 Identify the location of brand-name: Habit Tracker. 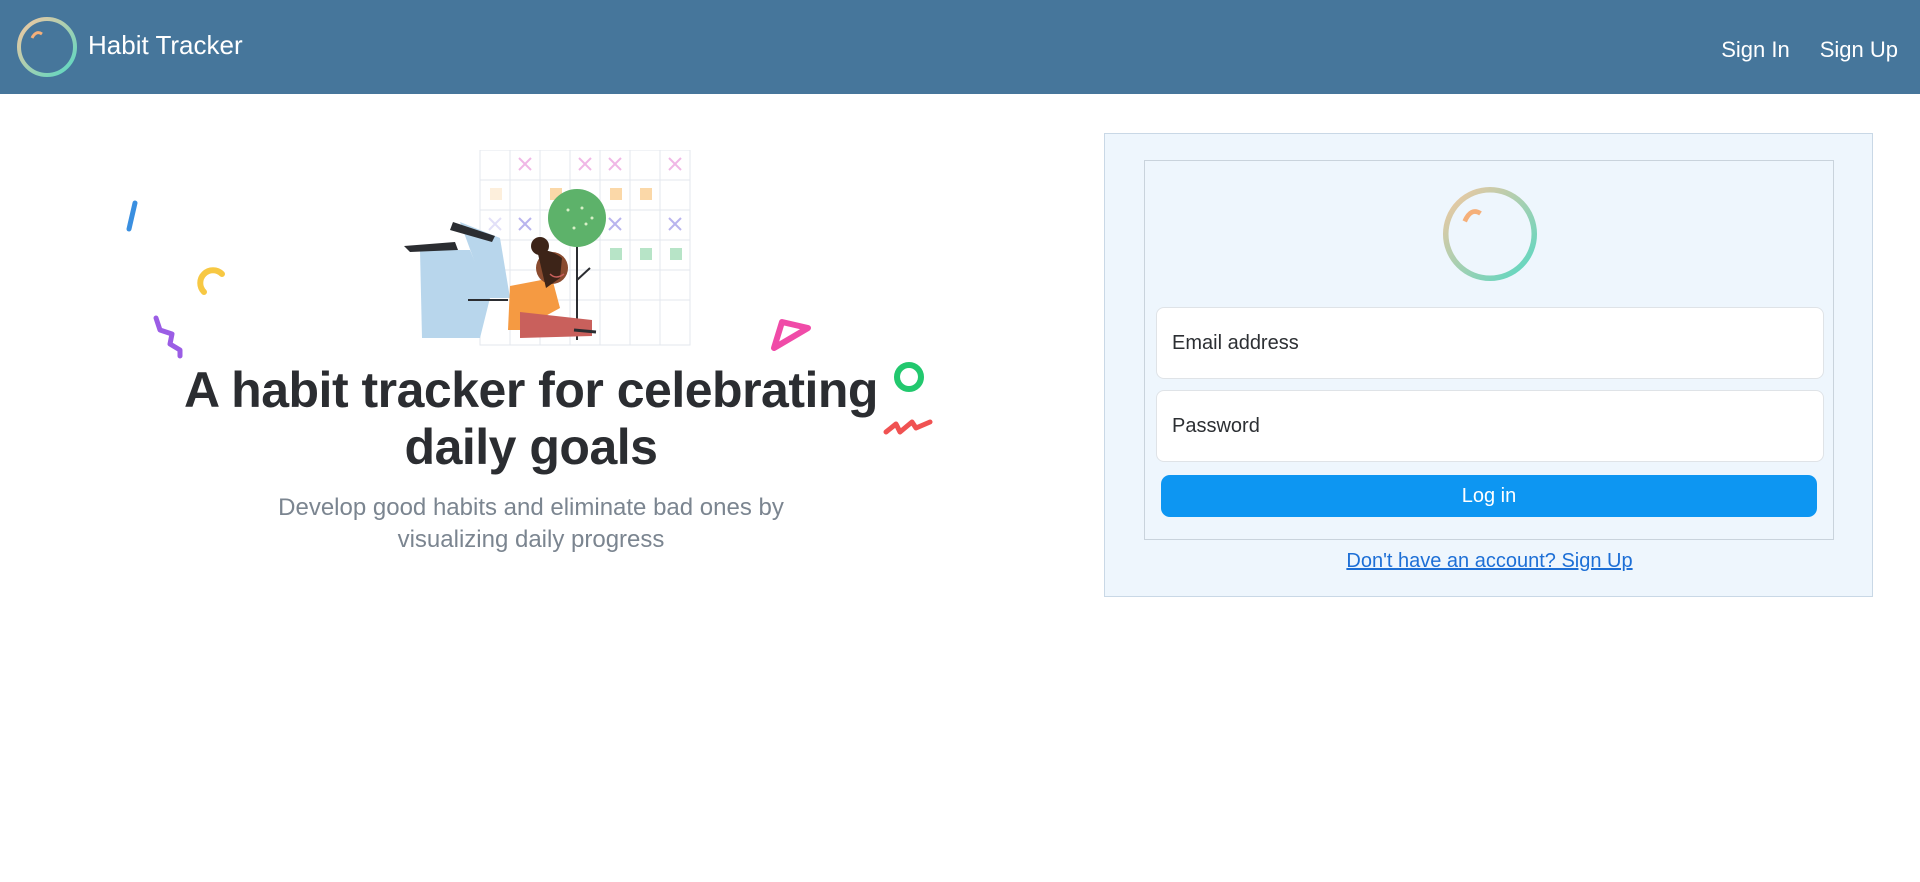
(165, 44).